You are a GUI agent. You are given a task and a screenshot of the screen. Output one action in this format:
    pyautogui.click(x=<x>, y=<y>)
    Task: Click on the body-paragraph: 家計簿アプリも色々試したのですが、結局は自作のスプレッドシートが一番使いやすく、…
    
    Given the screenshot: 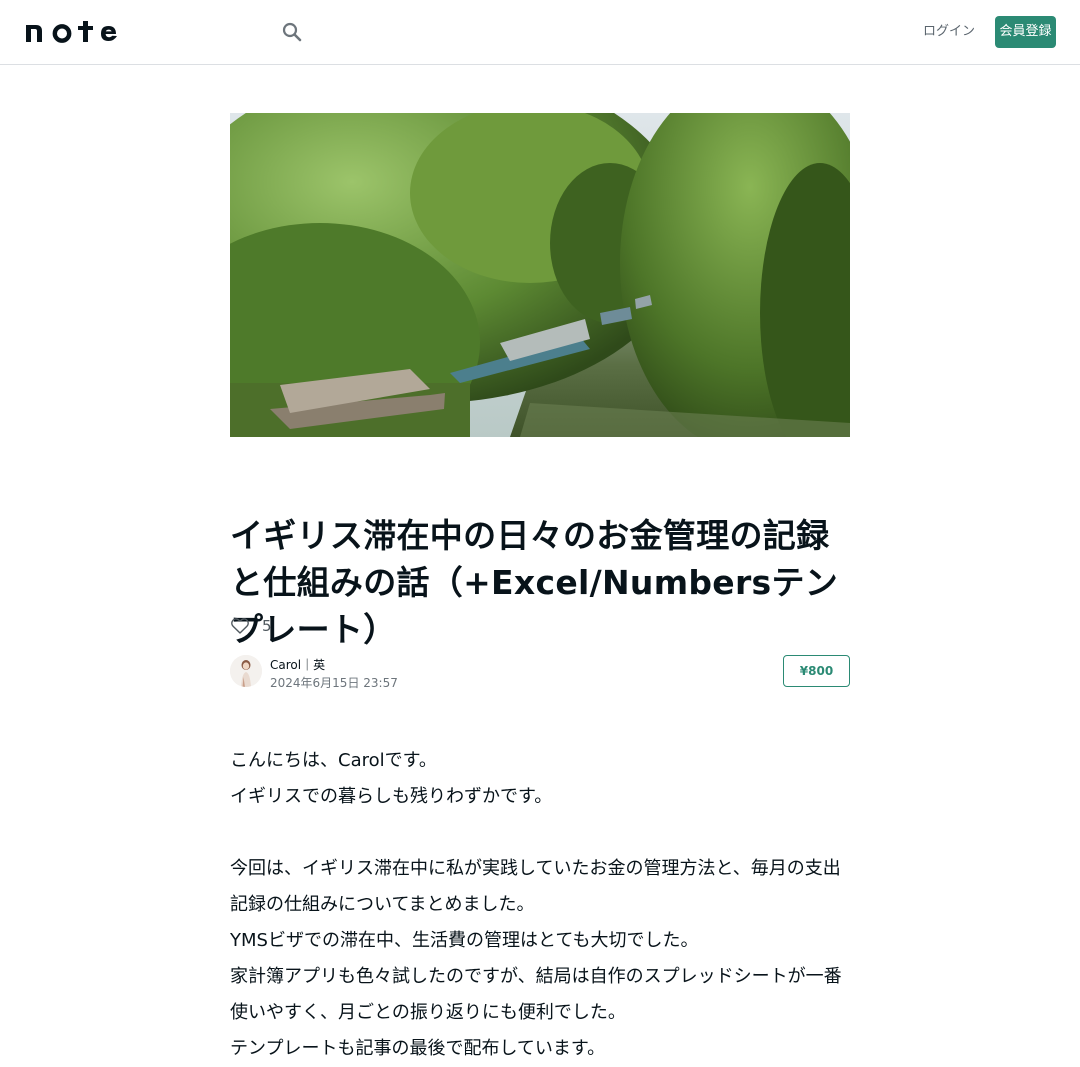 What is the action you would take?
    pyautogui.click(x=536, y=994)
    